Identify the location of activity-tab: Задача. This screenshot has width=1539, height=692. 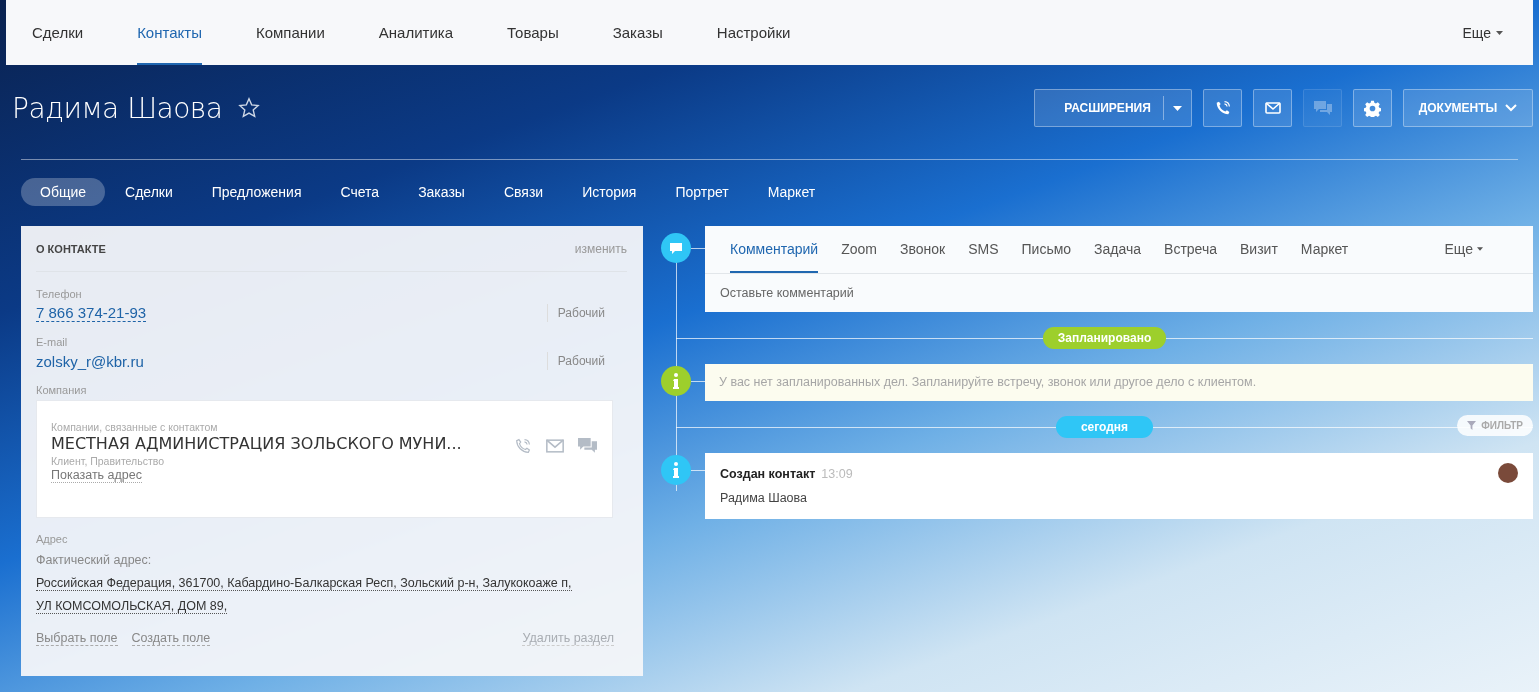
(1118, 249).